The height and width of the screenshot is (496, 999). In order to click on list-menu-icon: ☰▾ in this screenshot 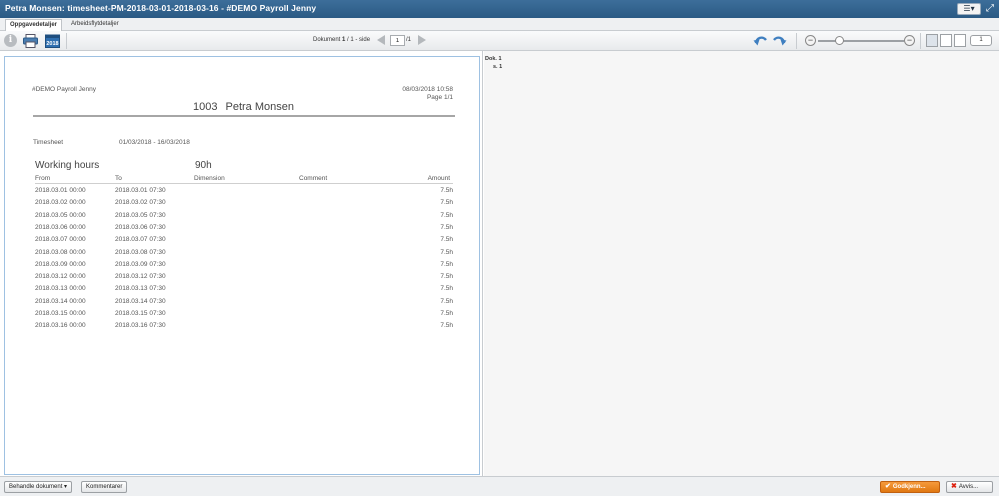, I will do `click(969, 8)`.